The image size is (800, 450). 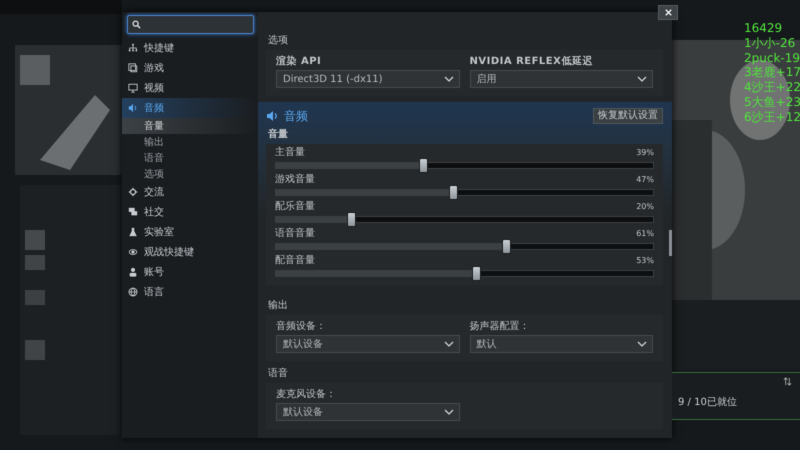 I want to click on scrollbar, so click(x=670, y=243).